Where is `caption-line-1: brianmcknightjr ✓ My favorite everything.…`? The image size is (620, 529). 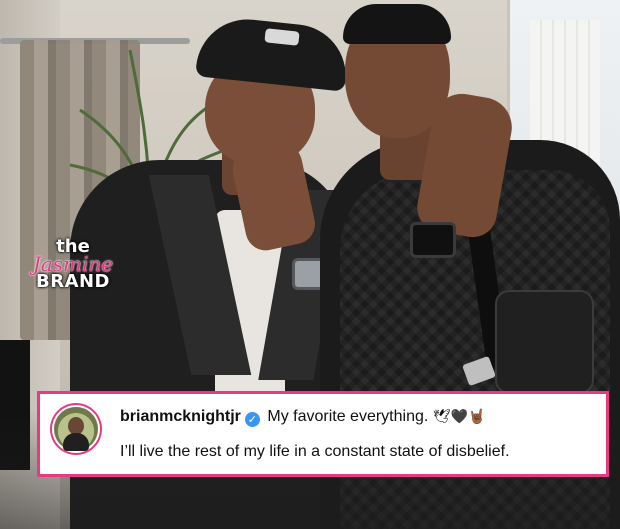
caption-line-1: brianmcknightjr ✓ My favorite everything.… is located at coordinates (302, 417).